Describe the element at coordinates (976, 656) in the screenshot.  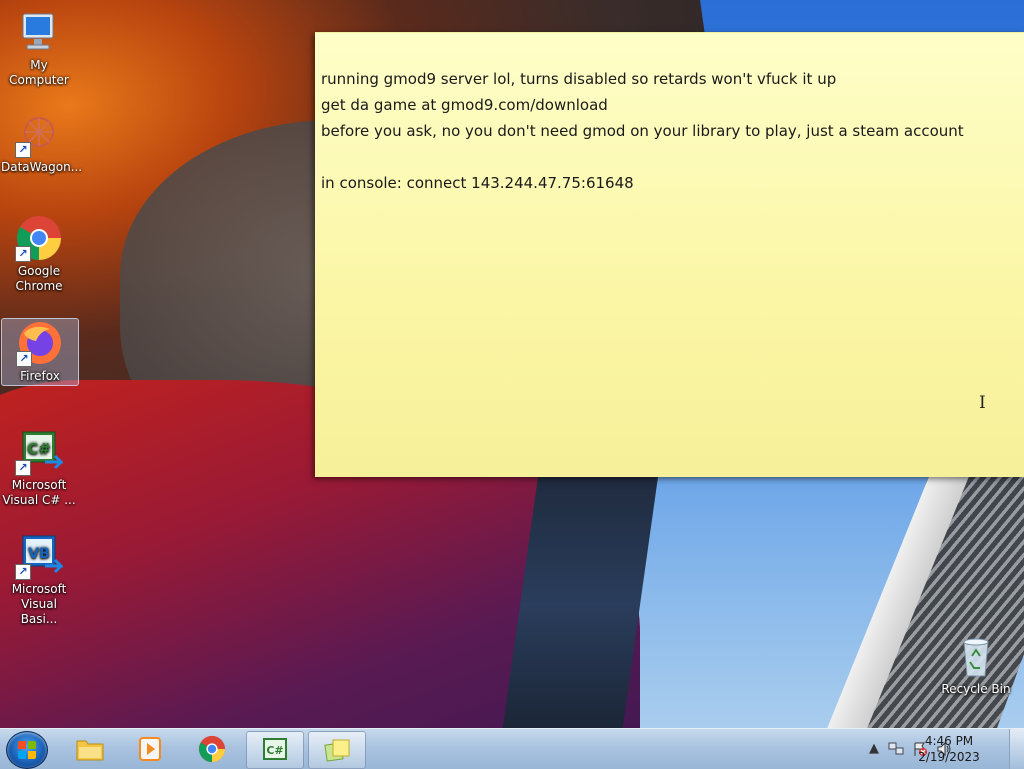
I see `recycle-bin-icon` at that location.